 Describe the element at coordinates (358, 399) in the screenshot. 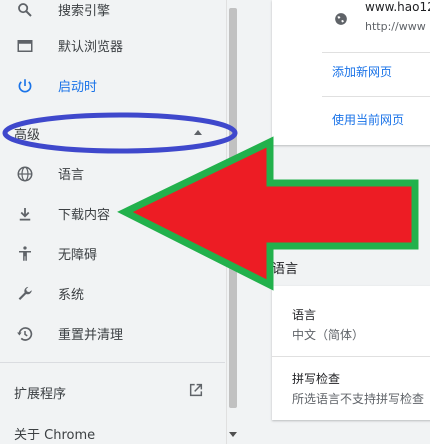

I see `spellcheck-row-value: 所选语言不支持拼写检查` at that location.